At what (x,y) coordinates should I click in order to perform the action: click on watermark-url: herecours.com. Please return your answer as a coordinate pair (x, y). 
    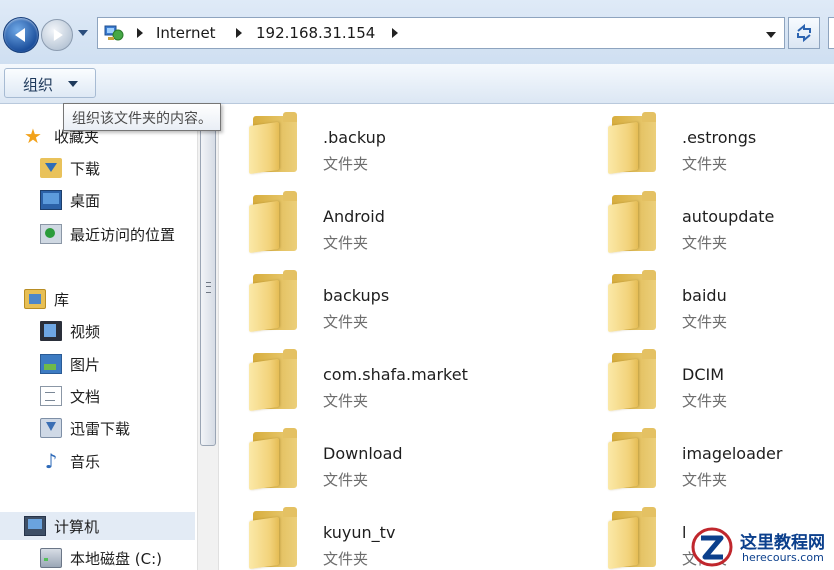
    Looking at the image, I should click on (783, 557).